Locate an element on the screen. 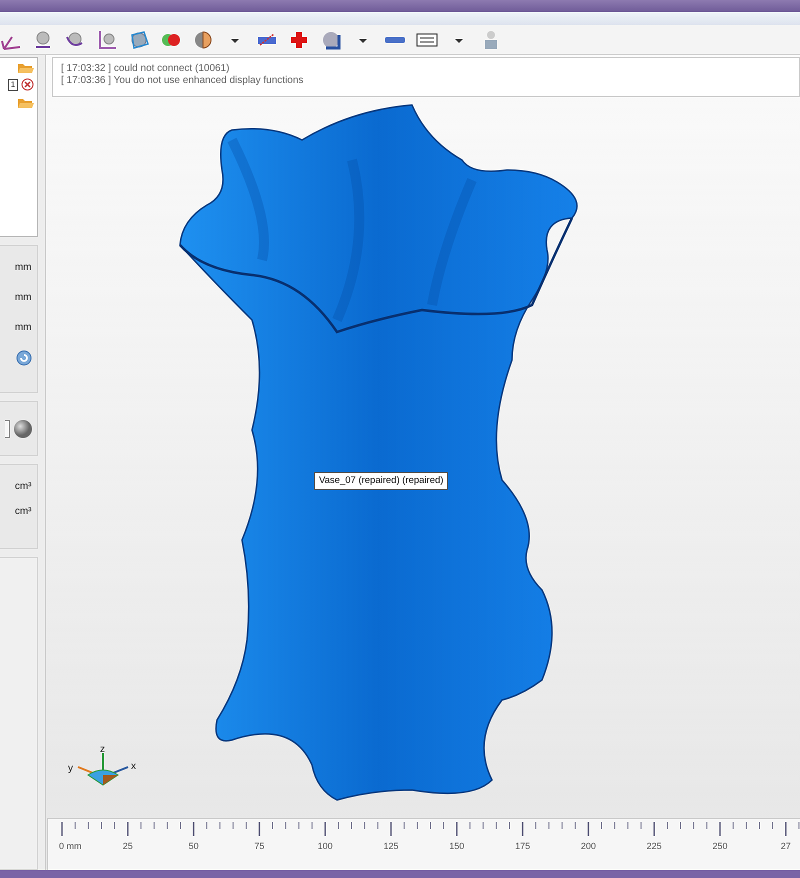 This screenshot has height=878, width=800. tooltip: Vase_07 (repaired) (repaired) is located at coordinates (381, 481).